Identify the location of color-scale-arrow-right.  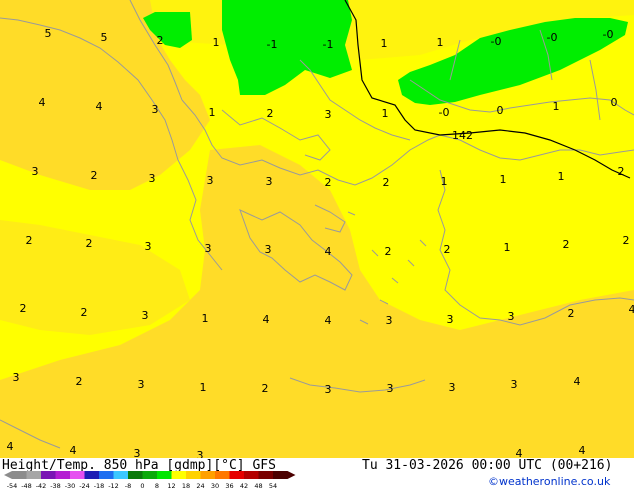
(292, 475).